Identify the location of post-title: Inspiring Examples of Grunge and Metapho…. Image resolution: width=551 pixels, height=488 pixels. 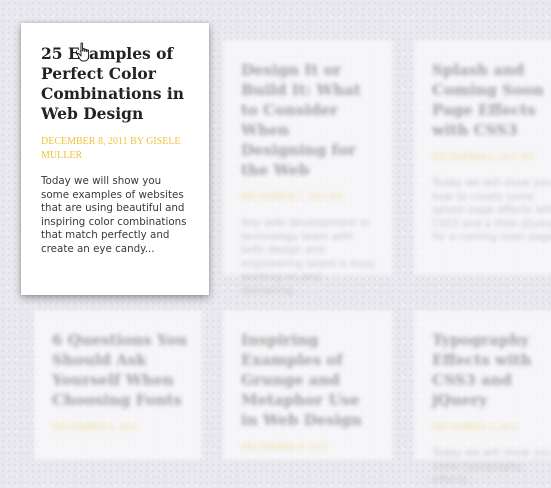
(309, 380).